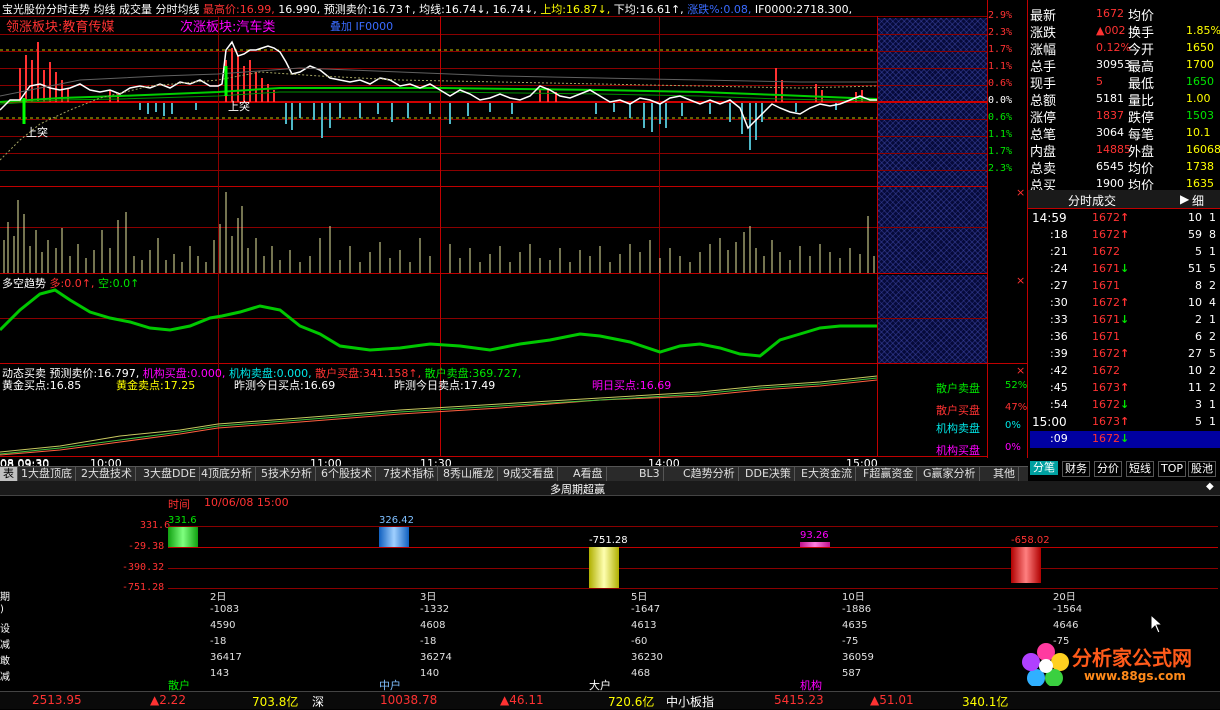 The height and width of the screenshot is (710, 1220). I want to click on tick-time: :45, so click(1059, 387).